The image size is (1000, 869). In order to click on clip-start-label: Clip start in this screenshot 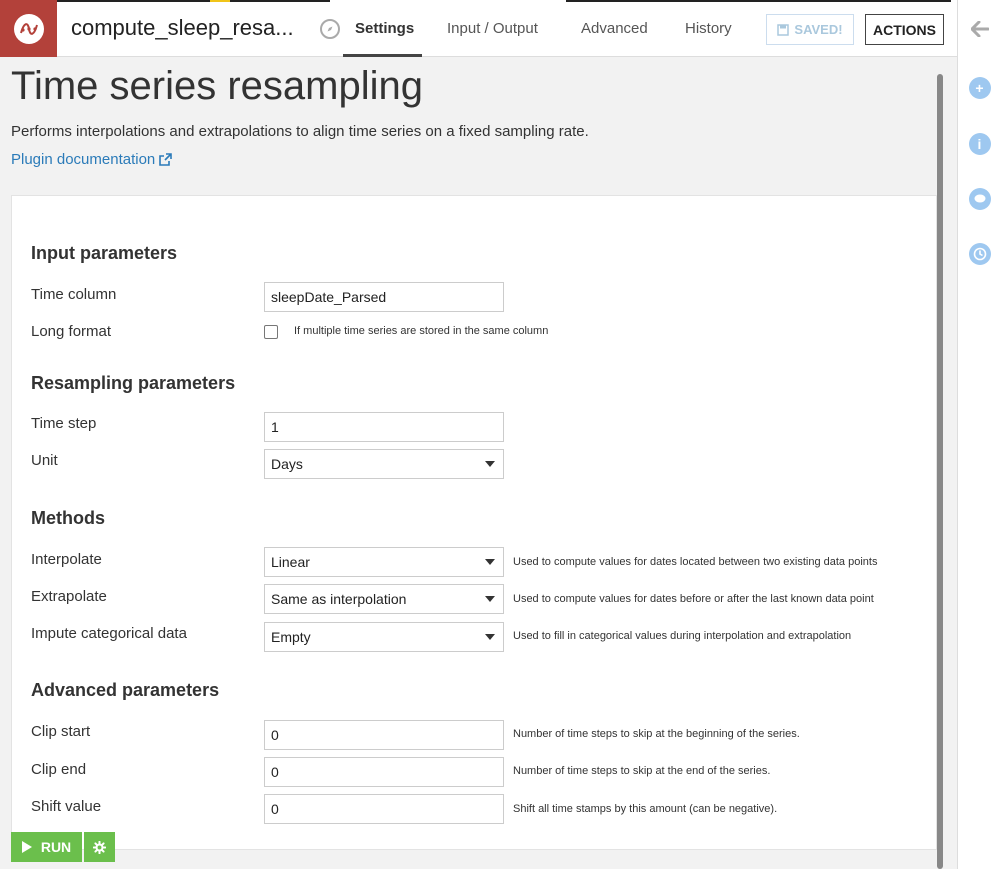, I will do `click(61, 731)`.